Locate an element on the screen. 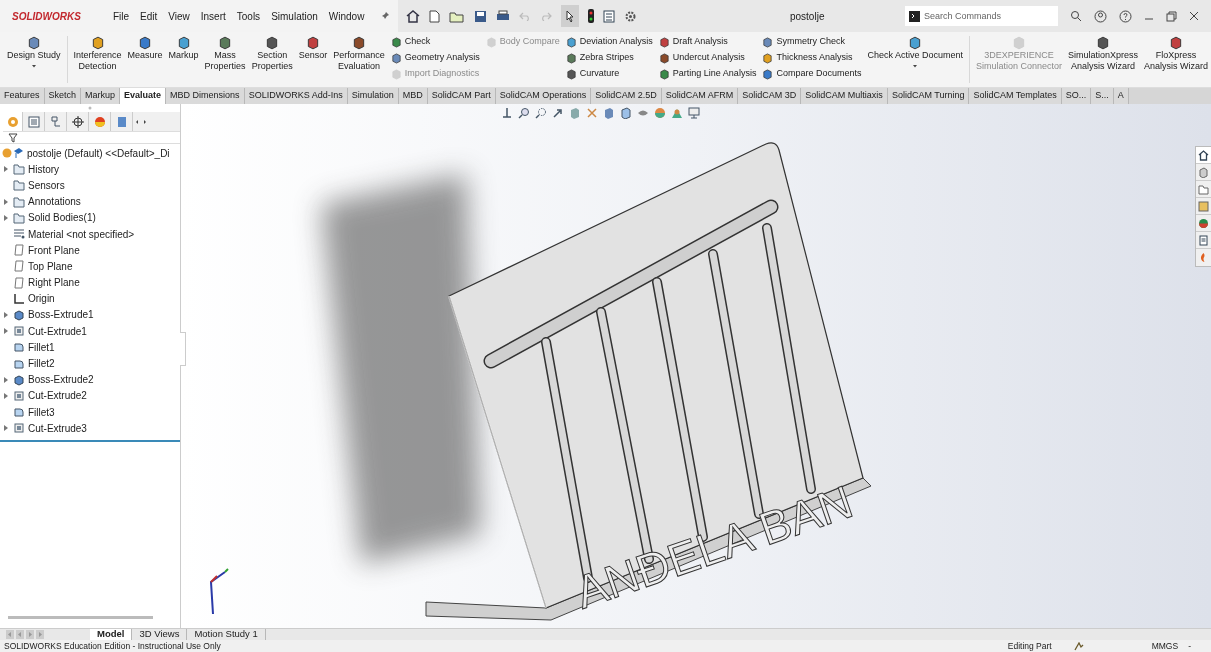  tree-item: Top Plane is located at coordinates (50, 266).